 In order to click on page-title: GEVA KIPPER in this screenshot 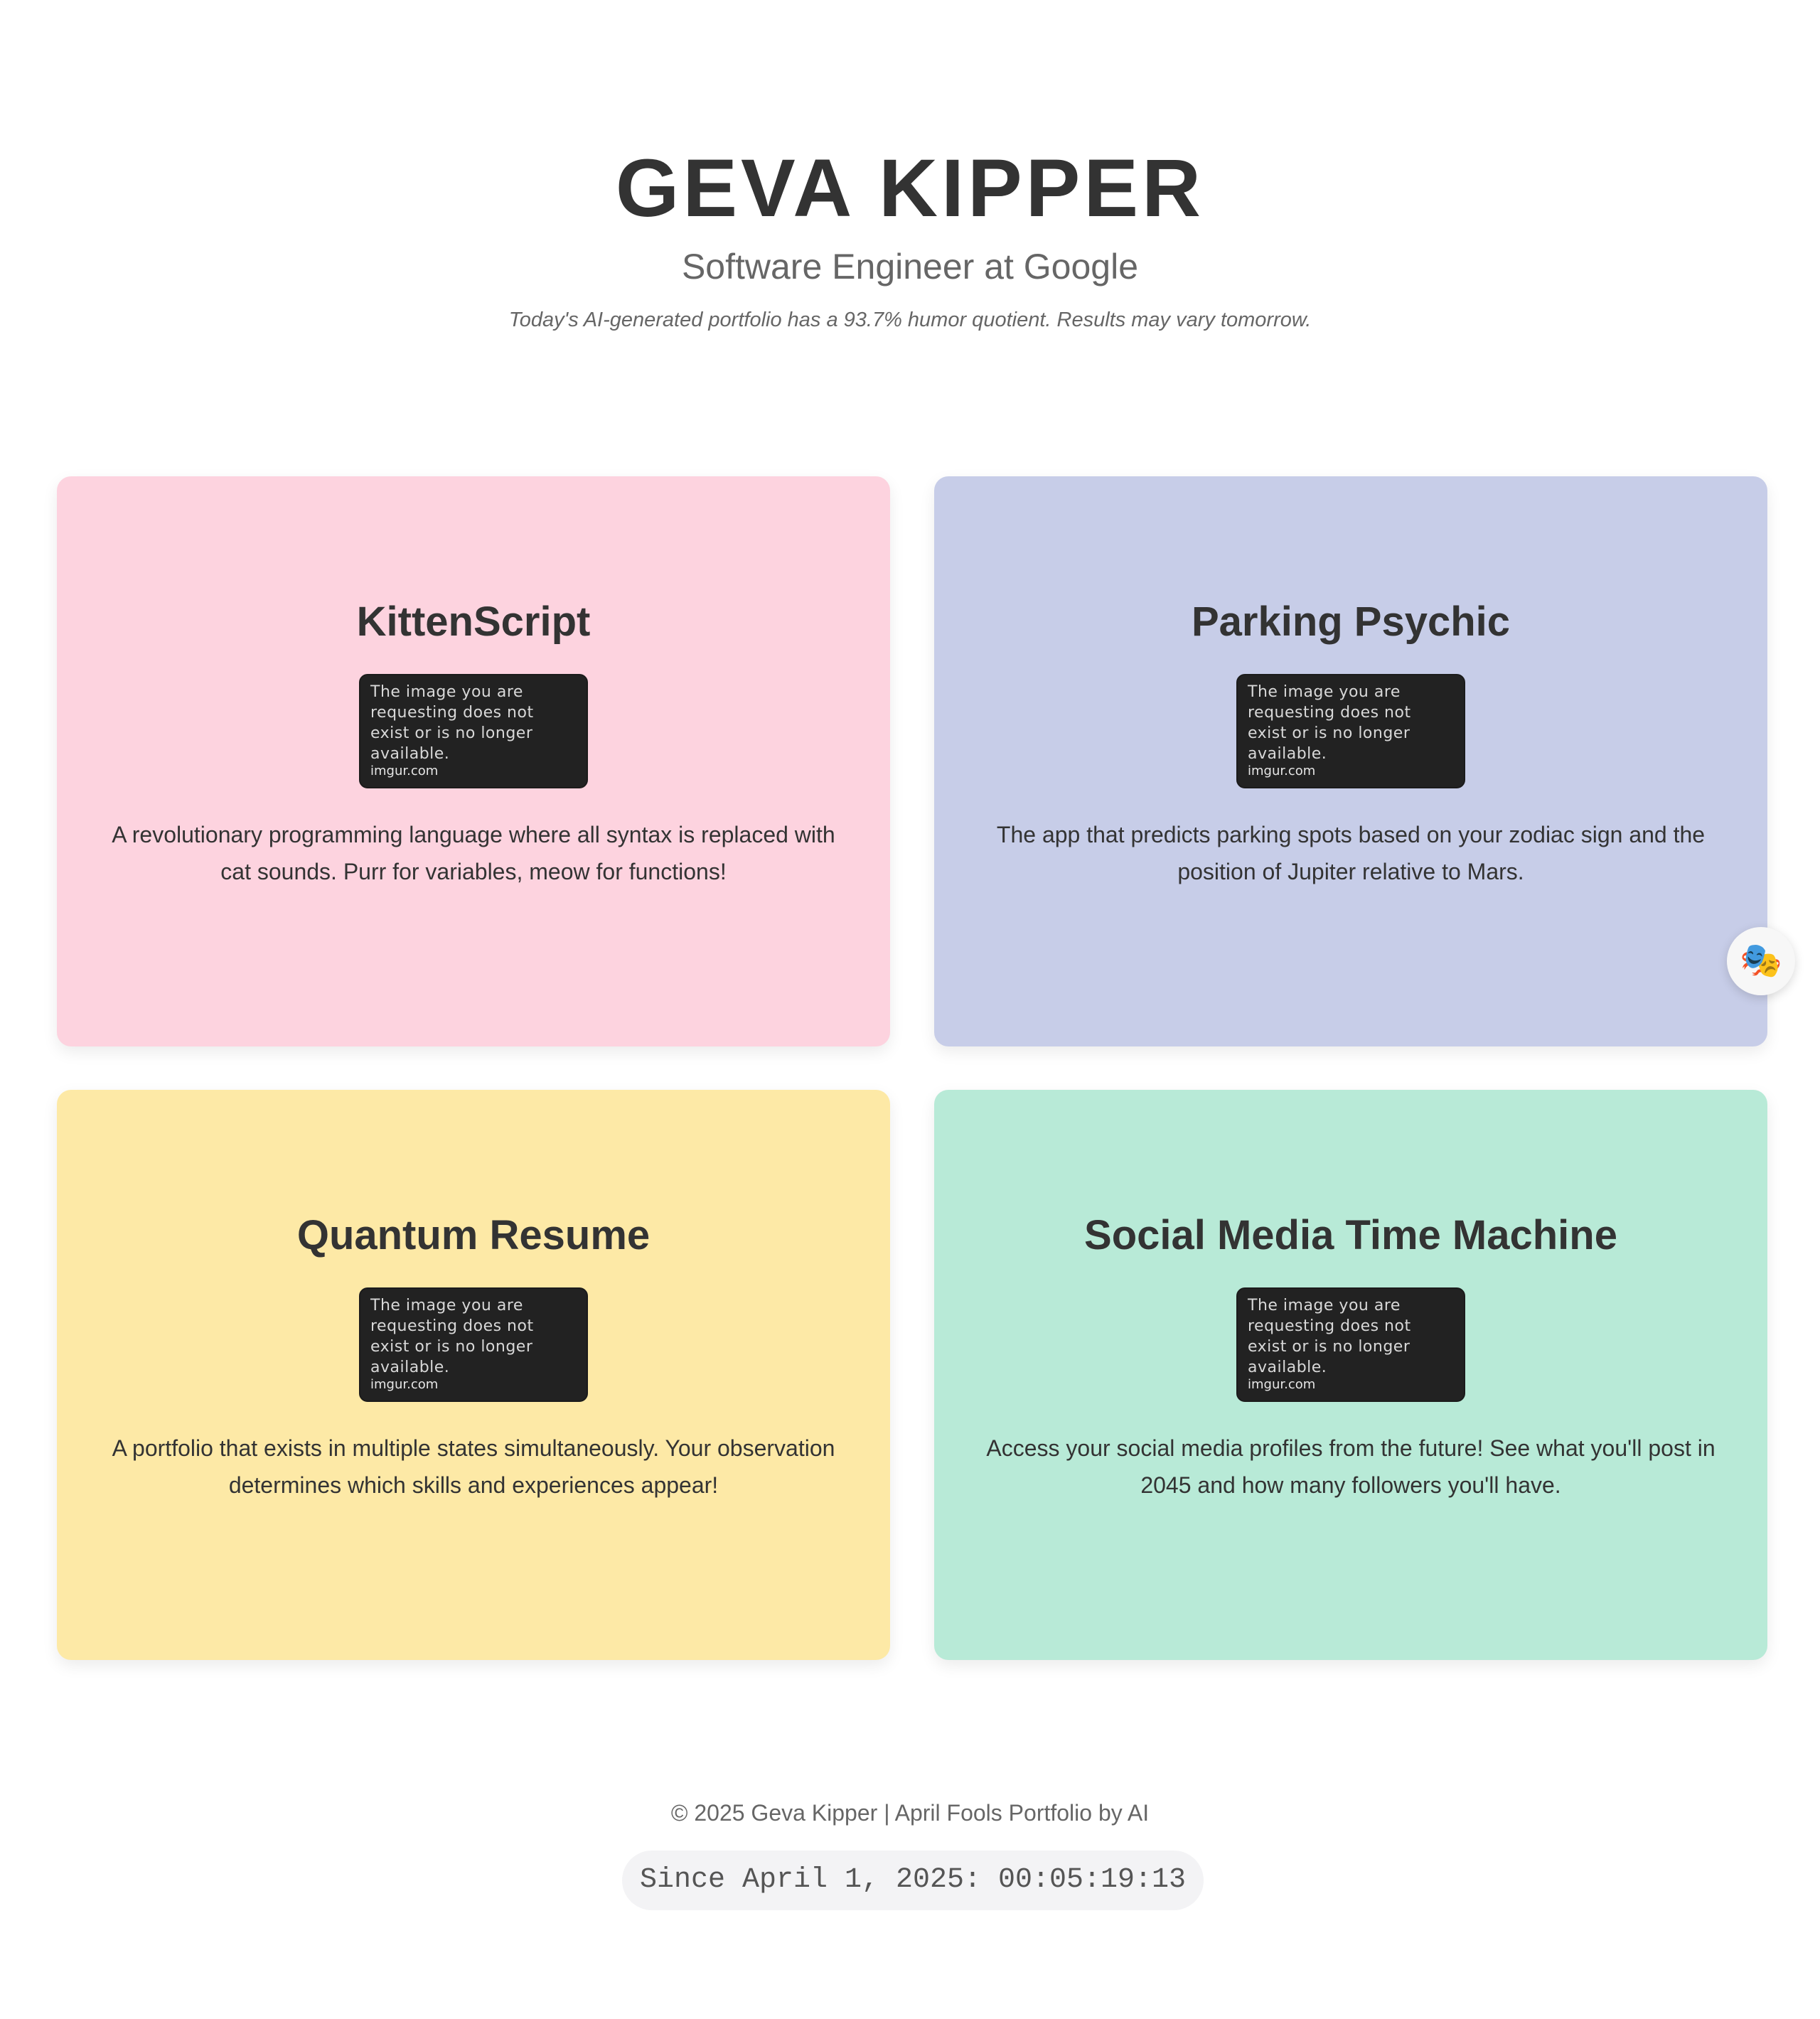, I will do `click(910, 189)`.